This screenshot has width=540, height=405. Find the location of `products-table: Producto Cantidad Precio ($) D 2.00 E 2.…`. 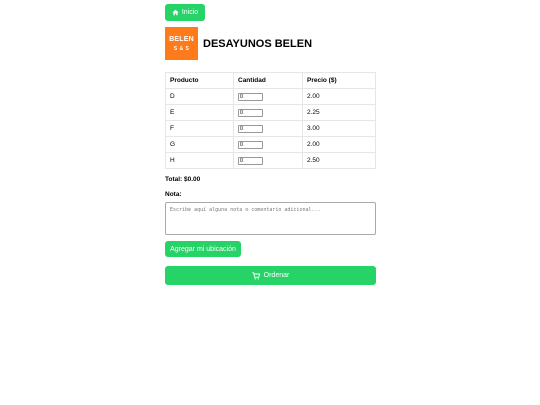

products-table: Producto Cantidad Precio ($) D 2.00 E 2.… is located at coordinates (270, 120).